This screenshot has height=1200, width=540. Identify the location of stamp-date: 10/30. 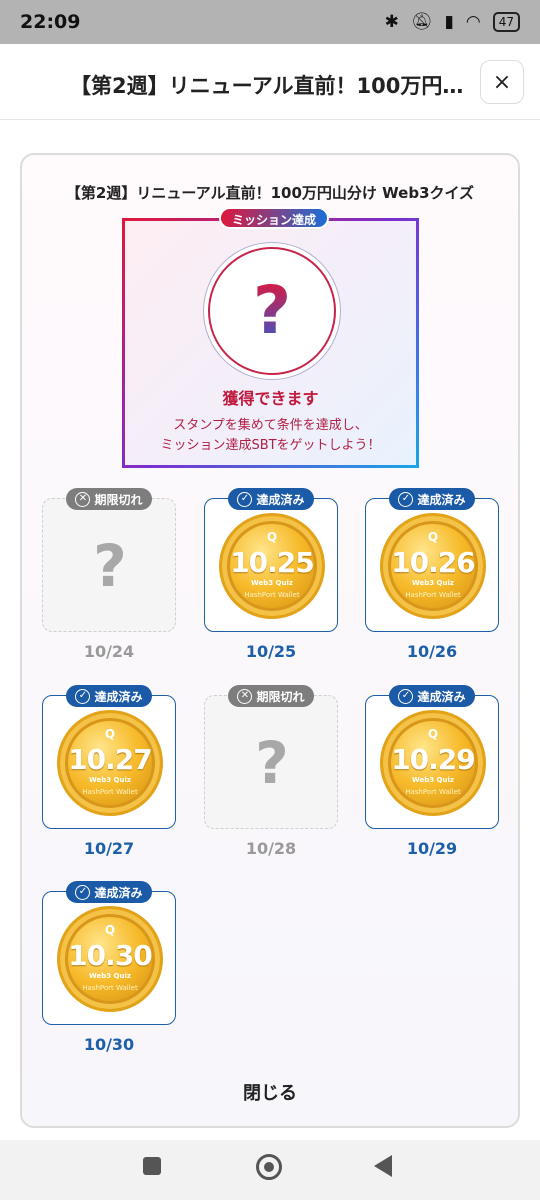
(109, 1044).